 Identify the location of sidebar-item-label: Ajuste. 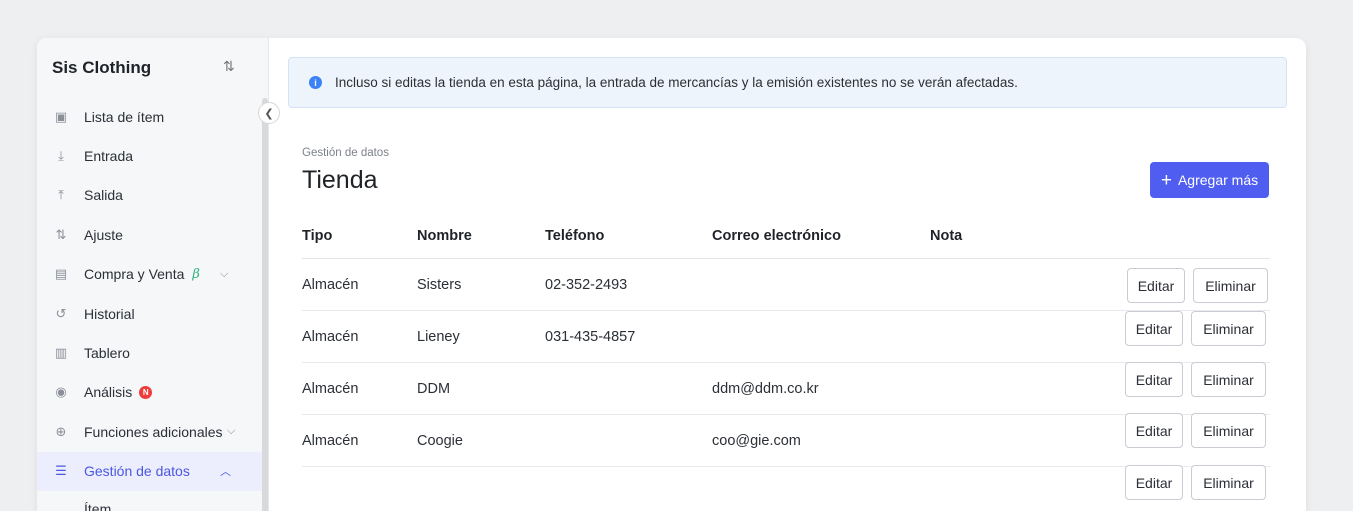
(103, 234).